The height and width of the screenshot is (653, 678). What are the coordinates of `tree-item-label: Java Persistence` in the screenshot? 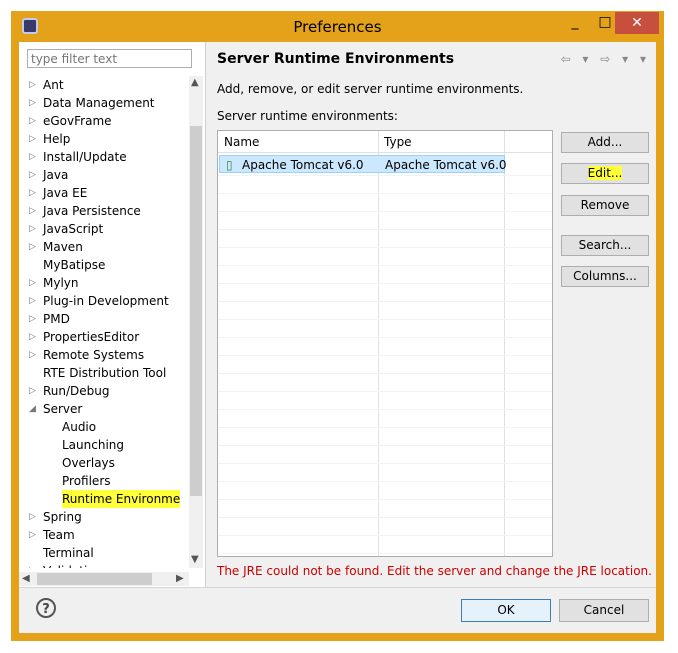 It's located at (92, 211).